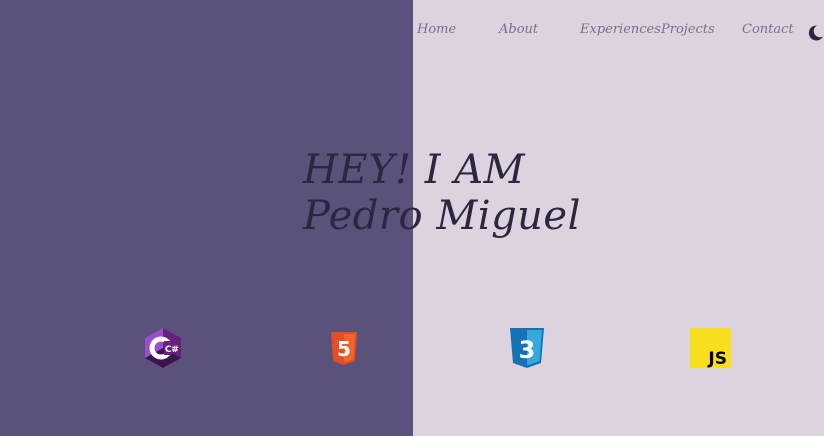 This screenshot has width=824, height=436. I want to click on javascript-icon: JS, so click(710, 348).